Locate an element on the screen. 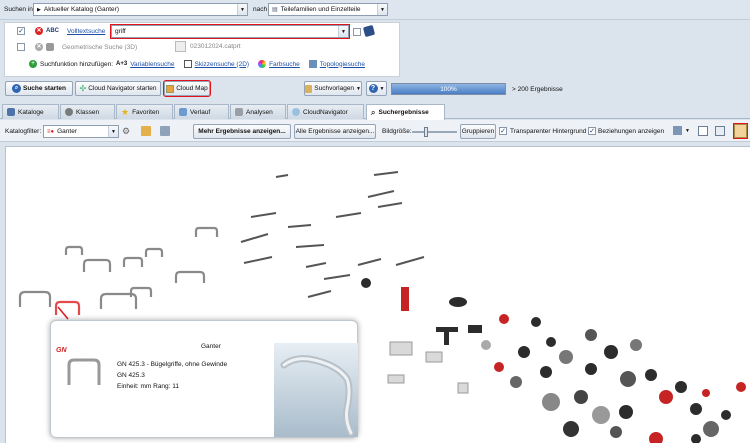 This screenshot has width=750, height=443. slider-handle is located at coordinates (426, 132).